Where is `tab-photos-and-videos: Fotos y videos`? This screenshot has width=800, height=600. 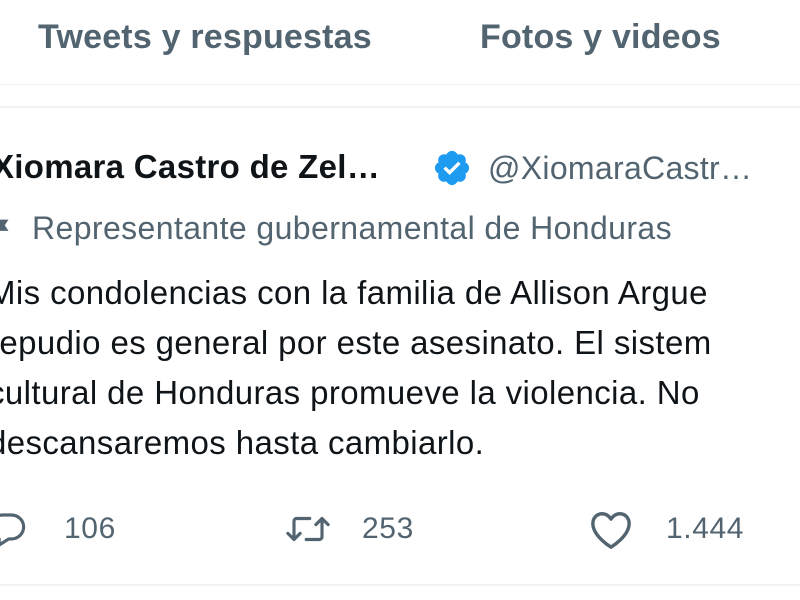
tab-photos-and-videos: Fotos y videos is located at coordinates (600, 37).